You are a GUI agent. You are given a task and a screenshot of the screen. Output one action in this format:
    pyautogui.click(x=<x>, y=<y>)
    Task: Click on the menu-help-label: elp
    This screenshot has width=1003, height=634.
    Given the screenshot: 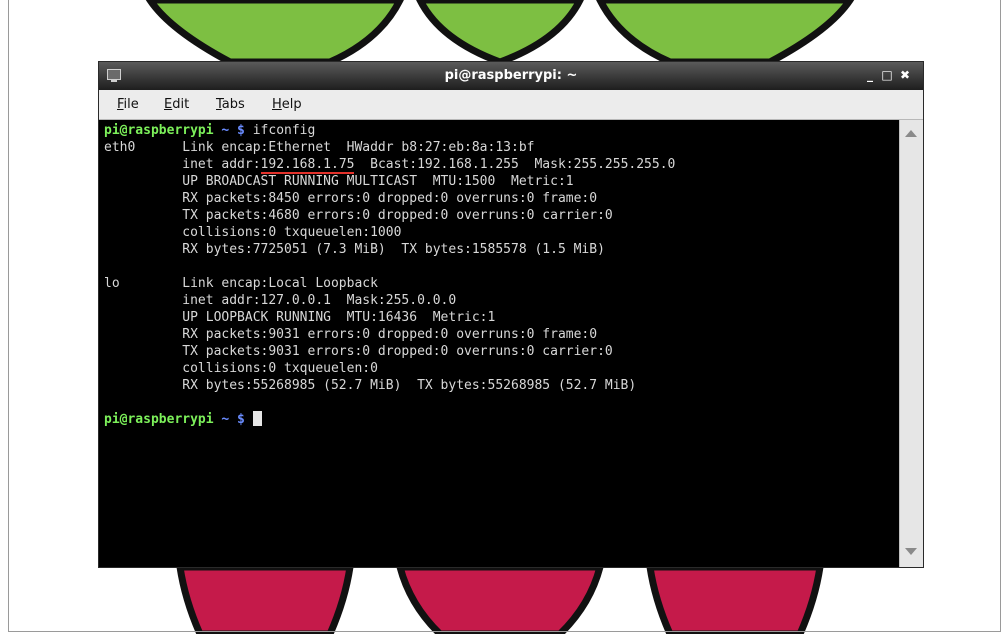 What is the action you would take?
    pyautogui.click(x=291, y=104)
    